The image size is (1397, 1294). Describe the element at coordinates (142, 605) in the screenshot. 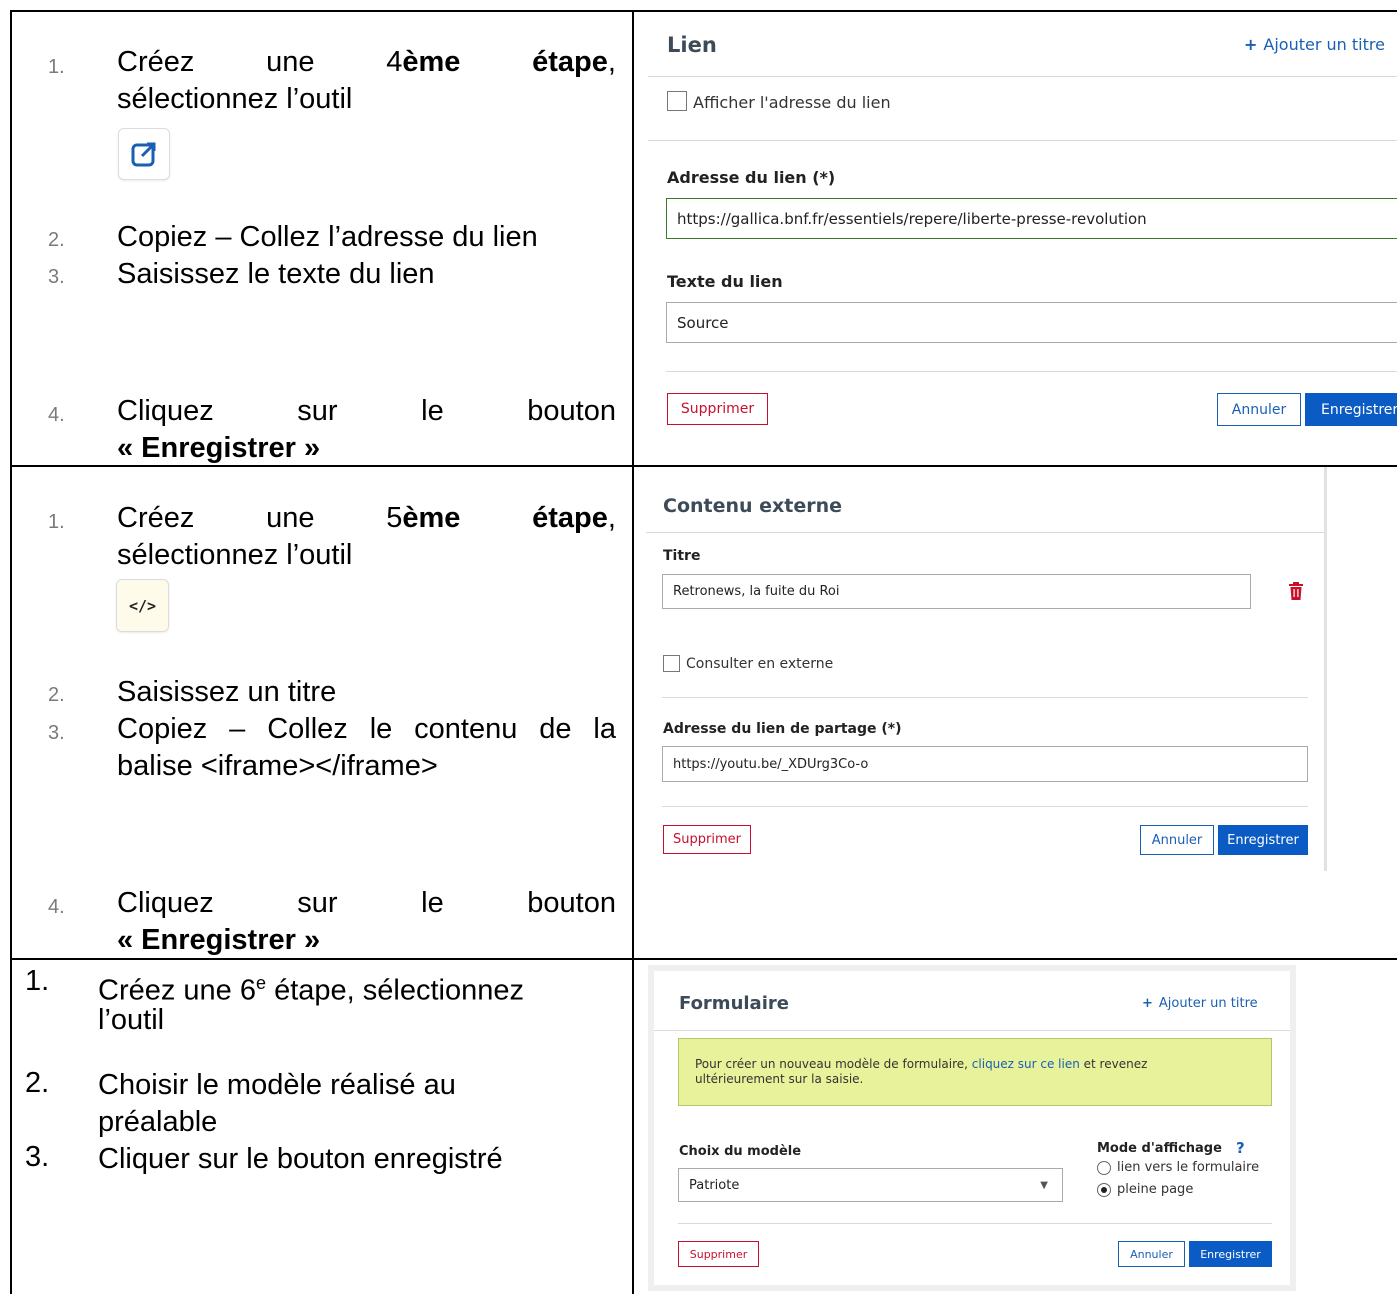

I see `embed-code-tool-icon: </>` at that location.